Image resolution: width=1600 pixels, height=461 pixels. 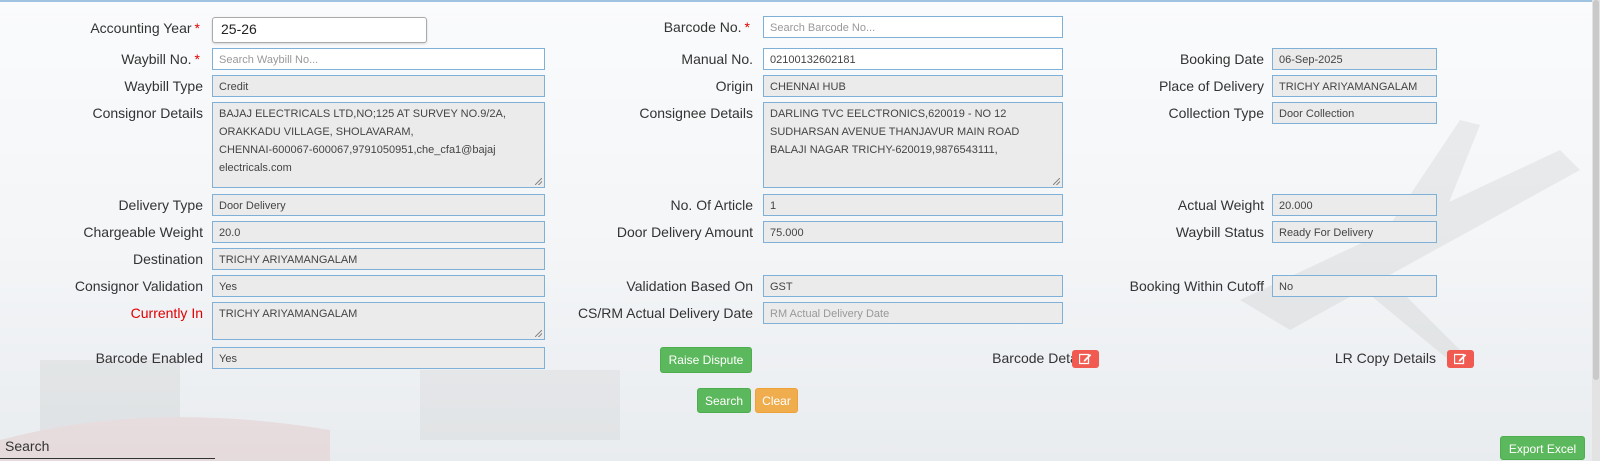 I want to click on lr-copy-details-label: LR Copy Details, so click(x=1385, y=358).